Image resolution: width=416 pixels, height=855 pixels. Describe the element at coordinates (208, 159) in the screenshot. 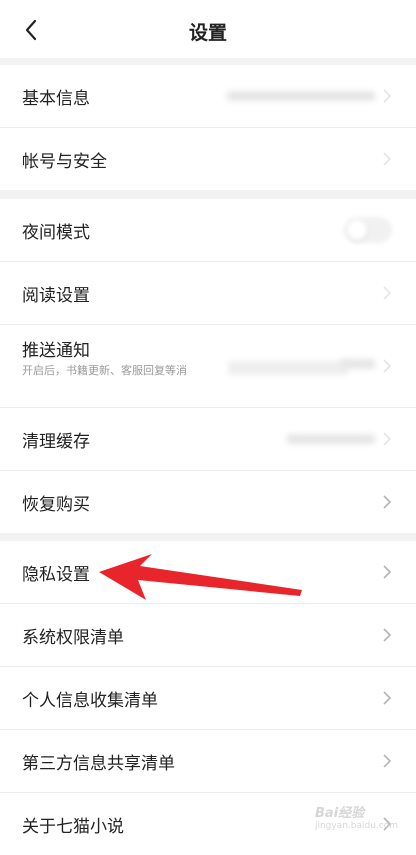

I see `row-account-security: 帐号与安全` at that location.